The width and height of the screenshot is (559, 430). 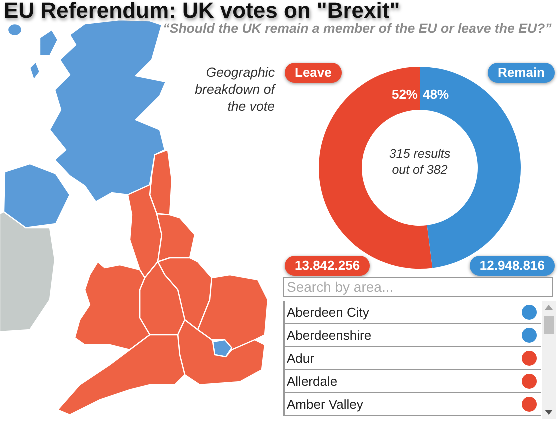 What do you see at coordinates (329, 335) in the screenshot?
I see `area-name: Aberdeenshire` at bounding box center [329, 335].